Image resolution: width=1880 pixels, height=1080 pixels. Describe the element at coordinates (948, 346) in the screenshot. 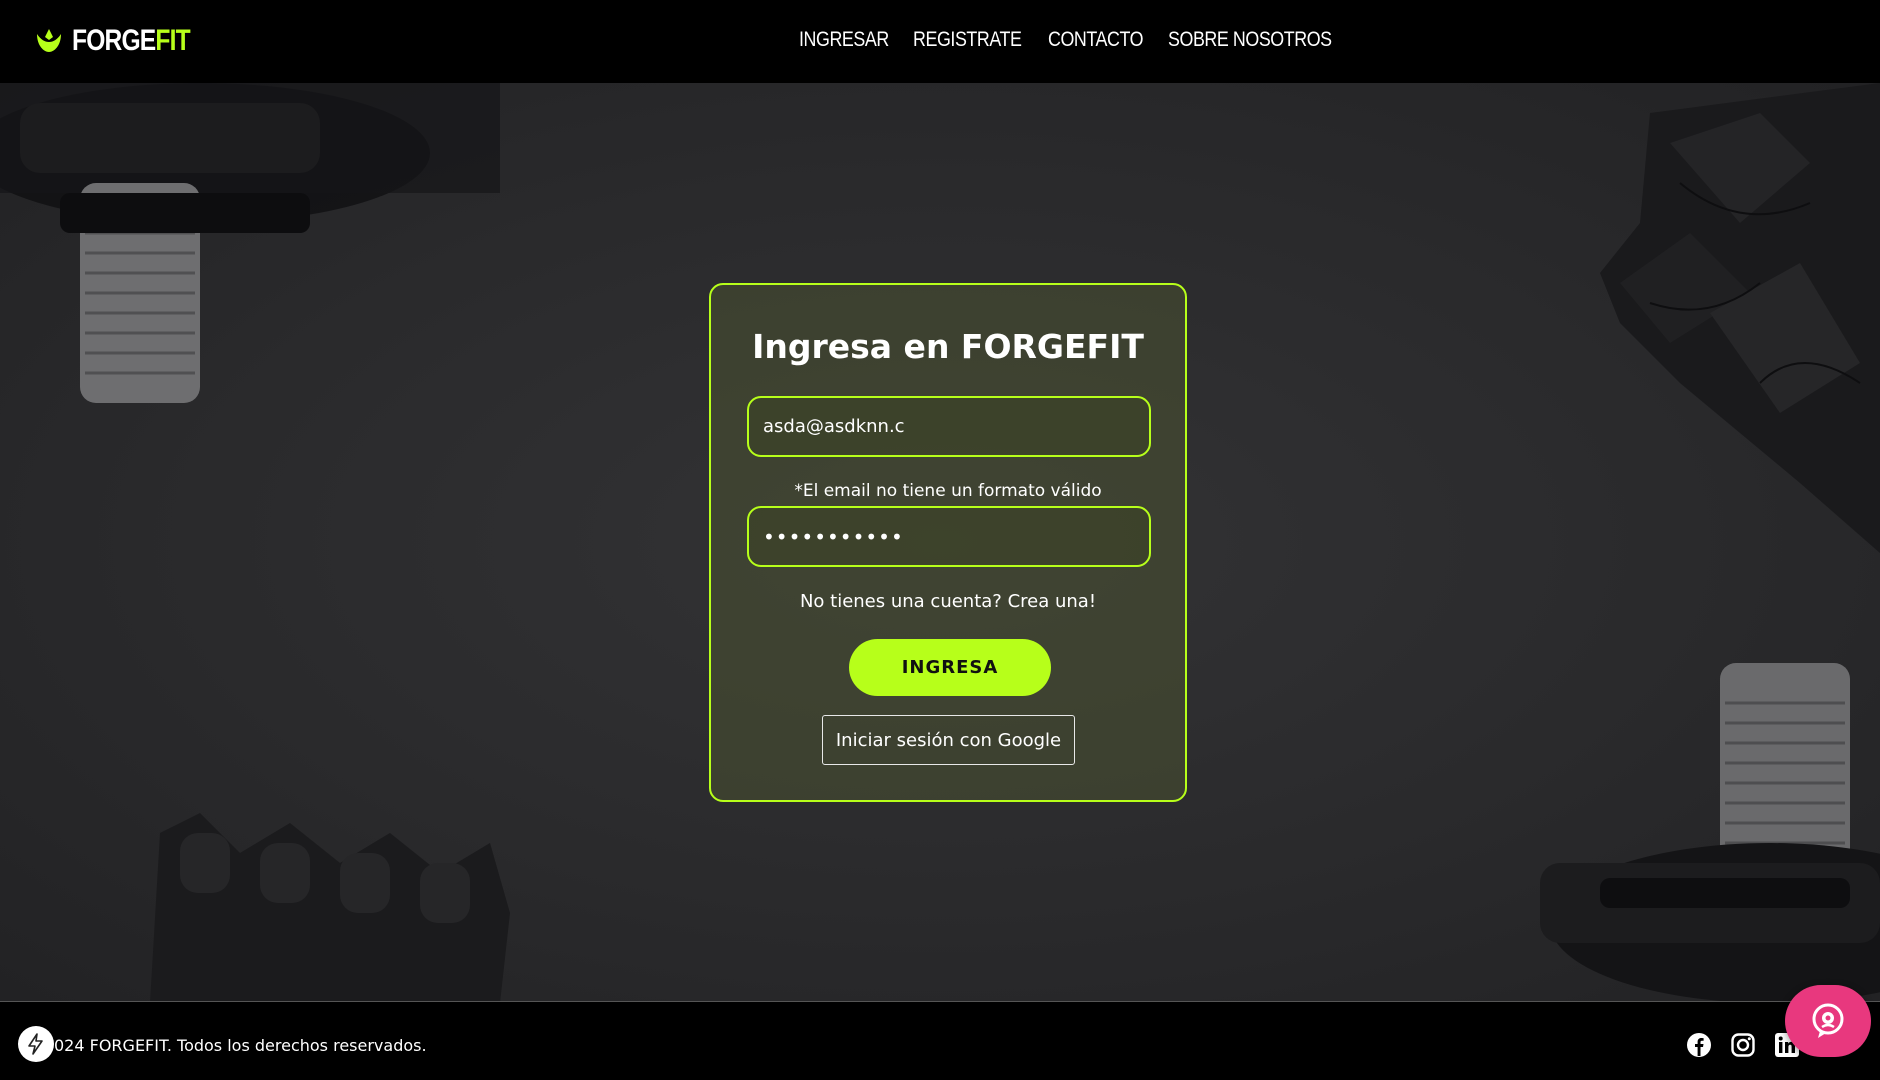

I see `login-title: Ingresa en FORGEFIT` at that location.